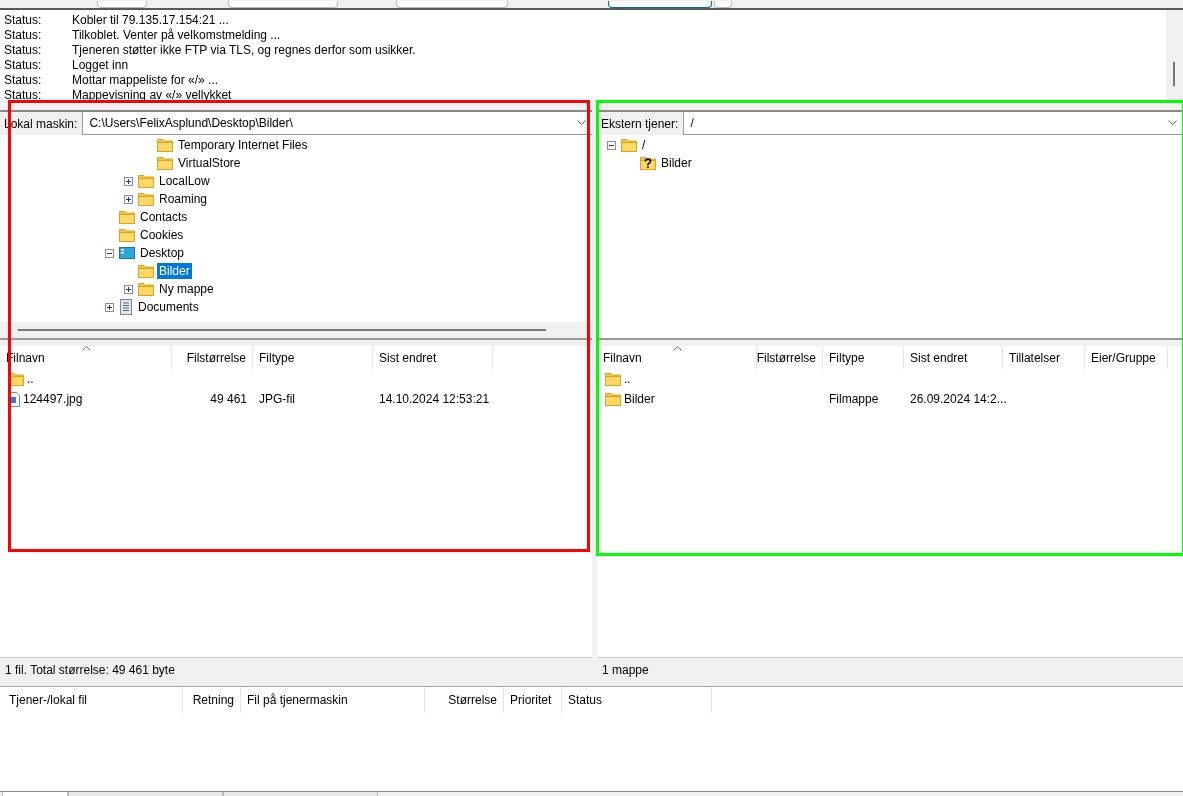 Image resolution: width=1183 pixels, height=796 pixels. I want to click on cell-text: 14.10.2024 12:53:21, so click(434, 399).